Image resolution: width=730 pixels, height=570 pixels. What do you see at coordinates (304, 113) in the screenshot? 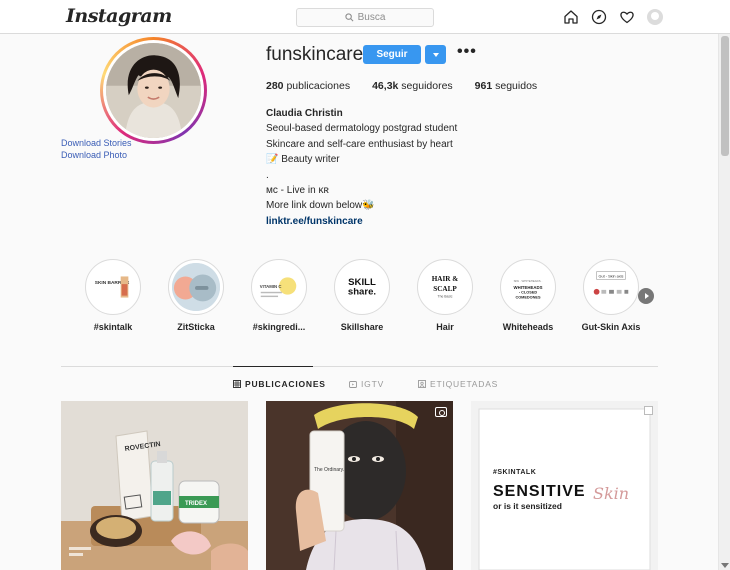
I see `bio-full-name: Claudia Christin` at bounding box center [304, 113].